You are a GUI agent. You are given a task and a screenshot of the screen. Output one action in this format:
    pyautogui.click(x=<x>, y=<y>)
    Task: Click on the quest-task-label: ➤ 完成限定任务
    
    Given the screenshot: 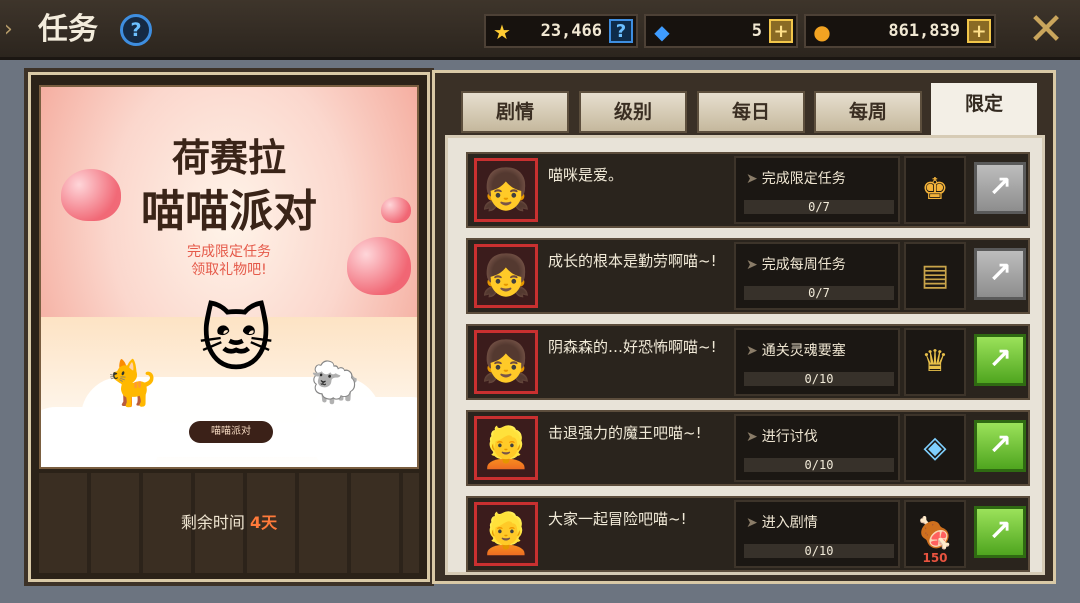 What is the action you would take?
    pyautogui.click(x=796, y=178)
    